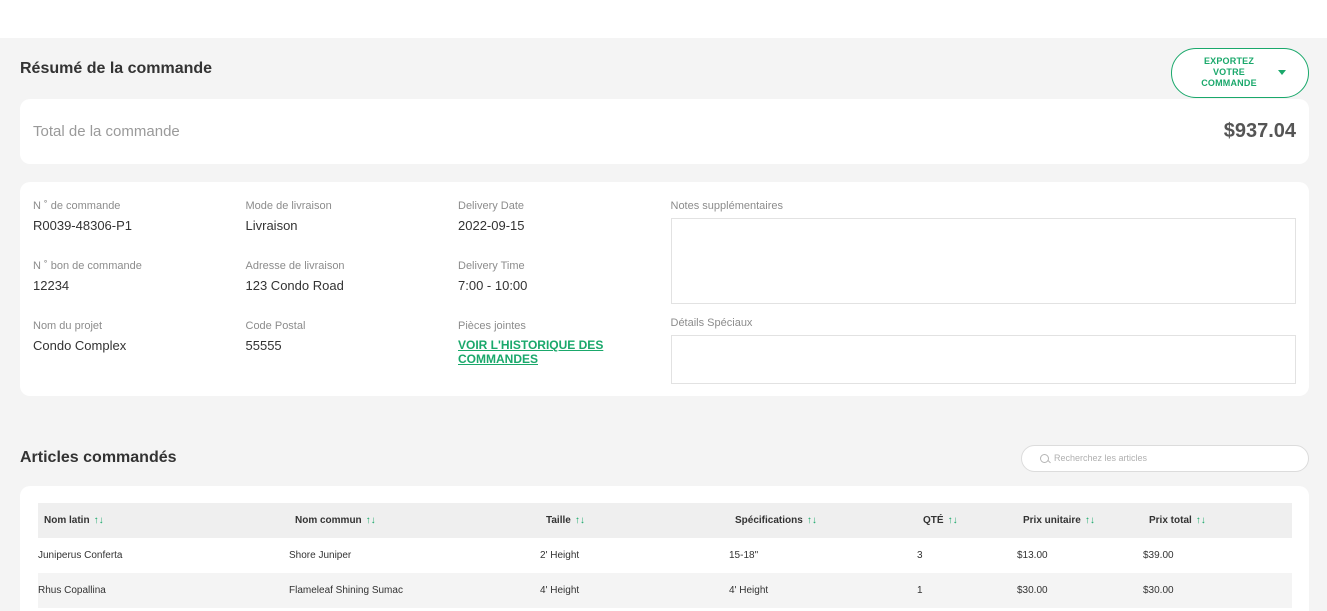 This screenshot has height=611, width=1327. What do you see at coordinates (983, 261) in the screenshot?
I see `additional-notes-box` at bounding box center [983, 261].